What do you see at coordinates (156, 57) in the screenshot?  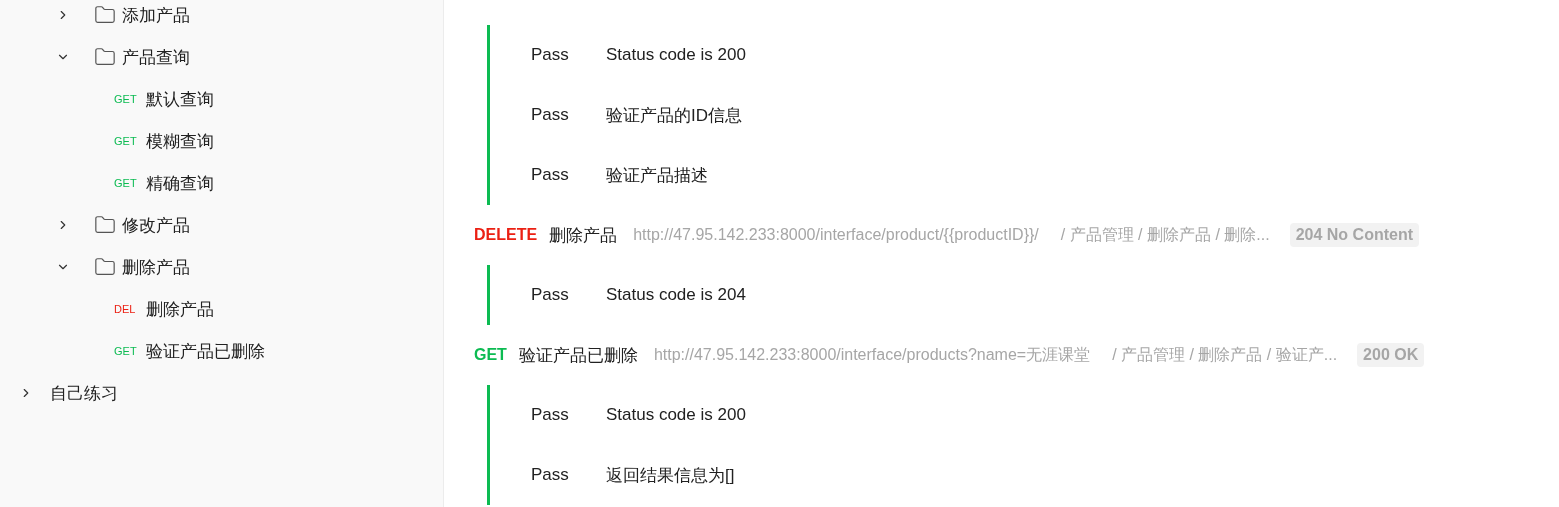 I see `folder-name: 产品查询` at bounding box center [156, 57].